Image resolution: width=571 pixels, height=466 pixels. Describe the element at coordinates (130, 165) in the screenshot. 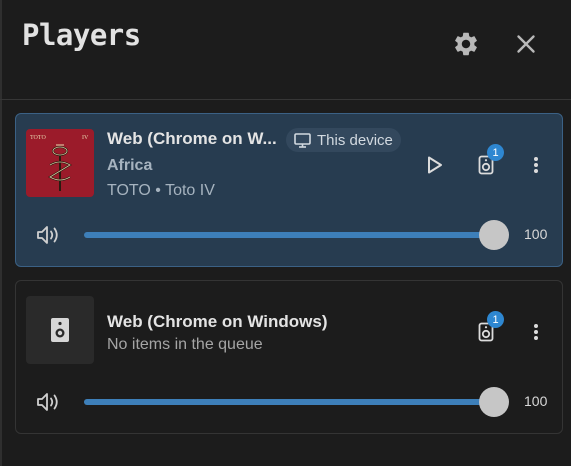

I see `track-title: Africa` at that location.